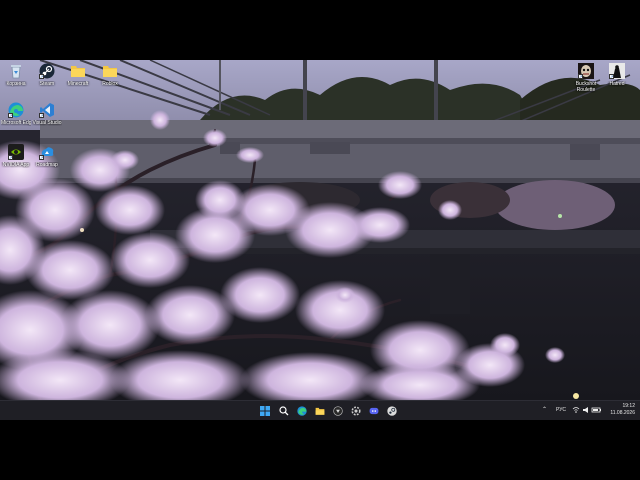  Describe the element at coordinates (78, 84) in the screenshot. I see `desktop-icon-label: Minecraft` at that location.